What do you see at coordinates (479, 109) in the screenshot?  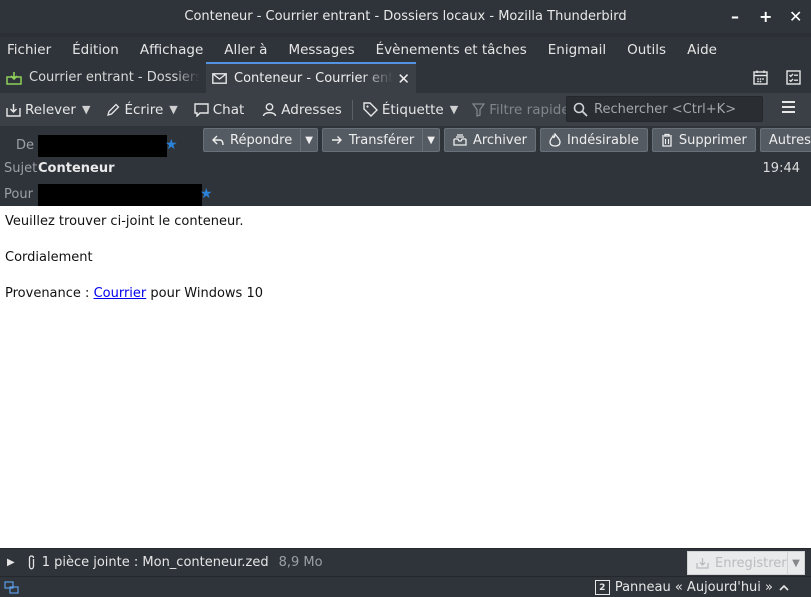 I see `filter-icon` at bounding box center [479, 109].